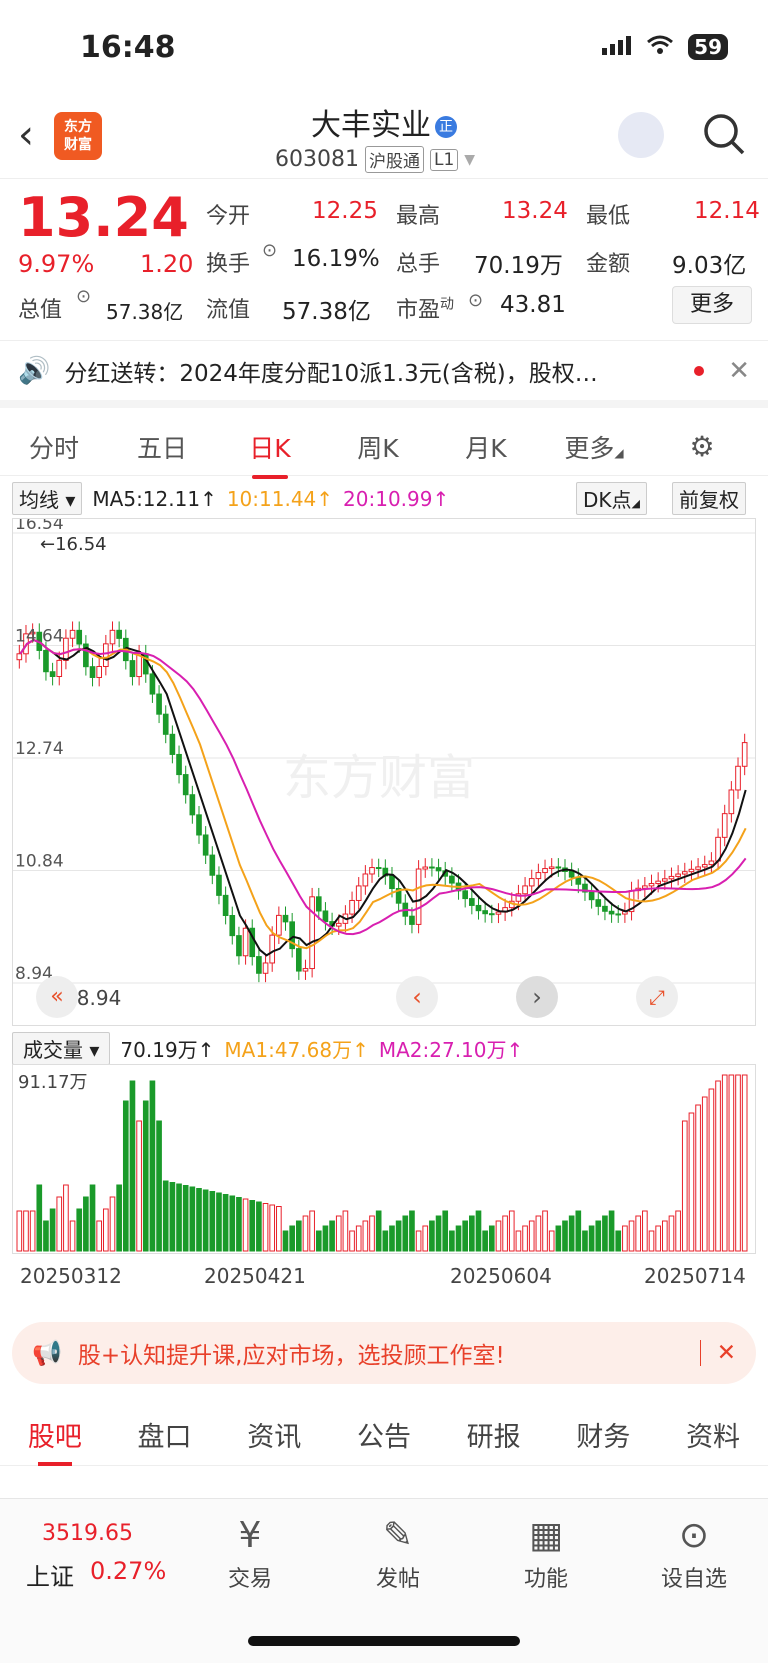 The height and width of the screenshot is (1663, 768). I want to click on expand-icon: ⤢, so click(657, 997).